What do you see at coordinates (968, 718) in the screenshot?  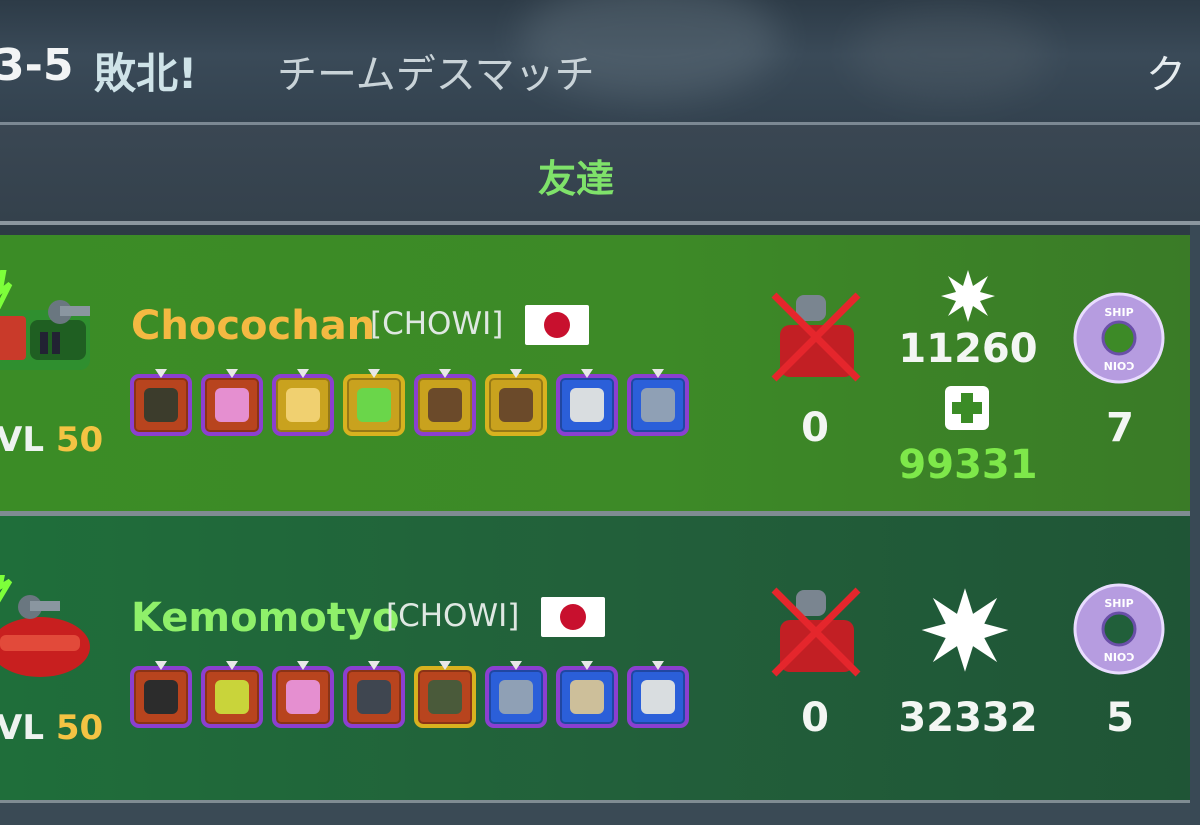 I see `damage-value: 32332` at bounding box center [968, 718].